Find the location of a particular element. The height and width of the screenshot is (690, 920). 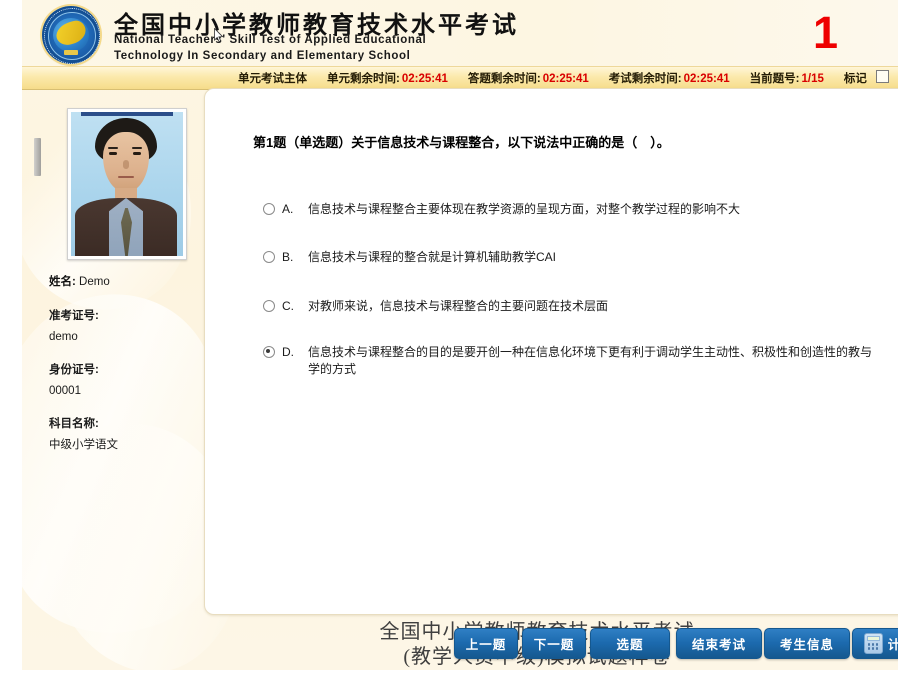

pick-question-button: 选题 is located at coordinates (630, 643).